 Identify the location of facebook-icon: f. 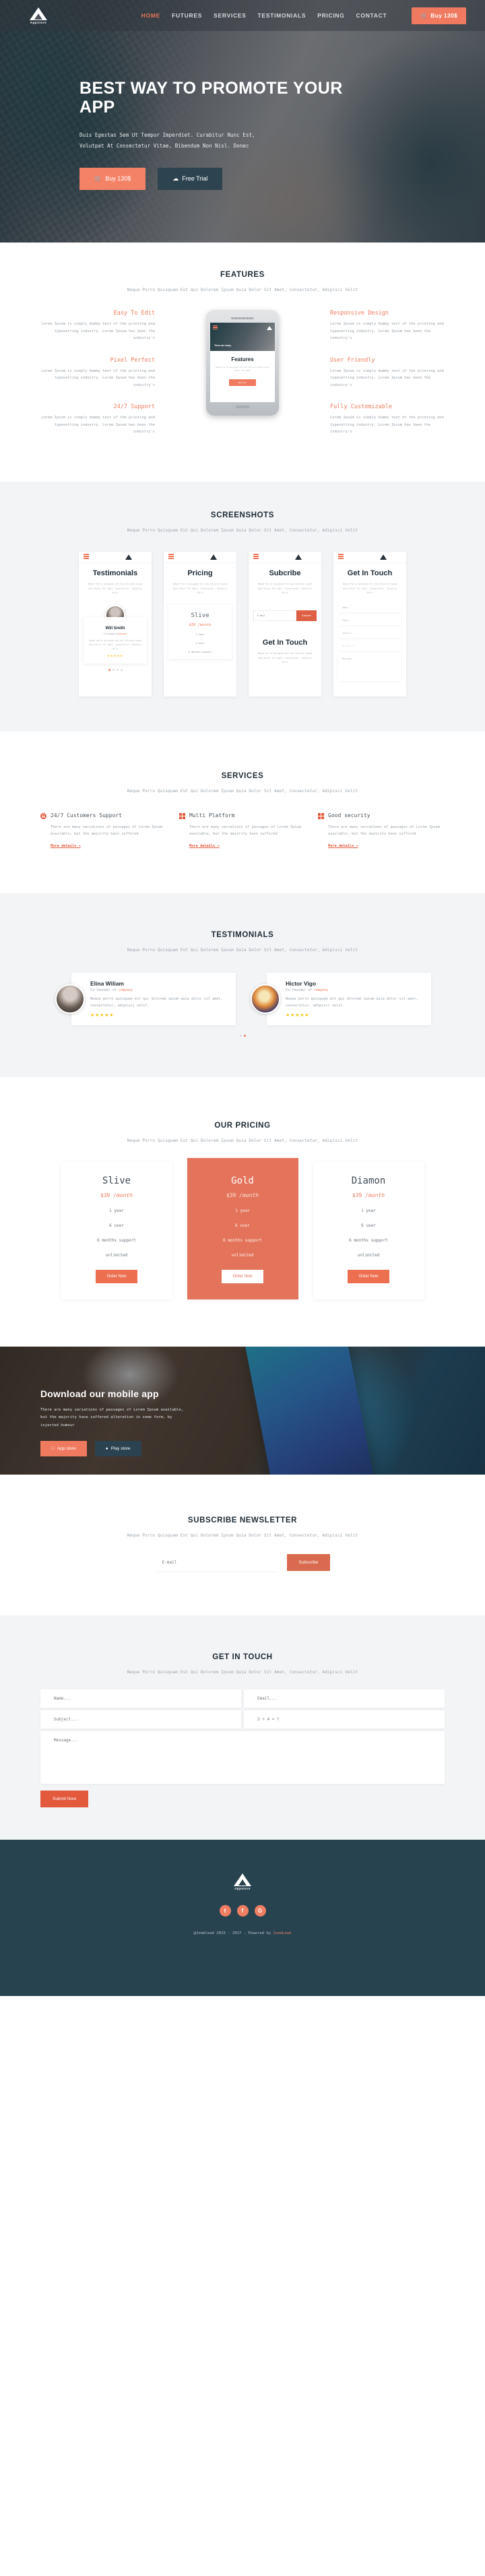
(243, 1911).